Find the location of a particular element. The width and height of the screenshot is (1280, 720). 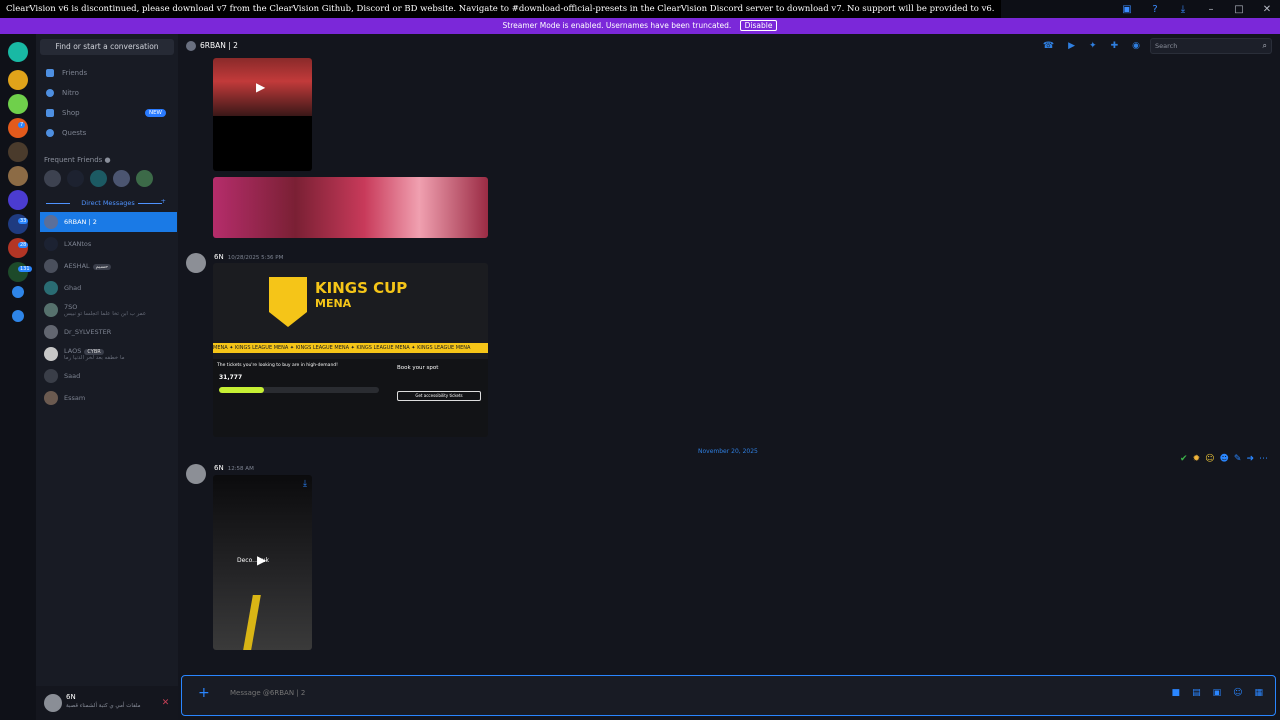

user-tag: حسيم is located at coordinates (102, 267).